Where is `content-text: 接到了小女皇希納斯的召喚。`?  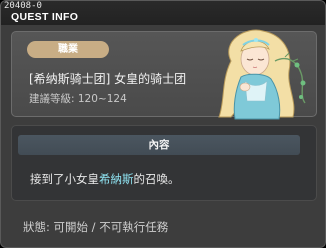
content-text: 接到了小女皇希納斯的召喚。 is located at coordinates (105, 179).